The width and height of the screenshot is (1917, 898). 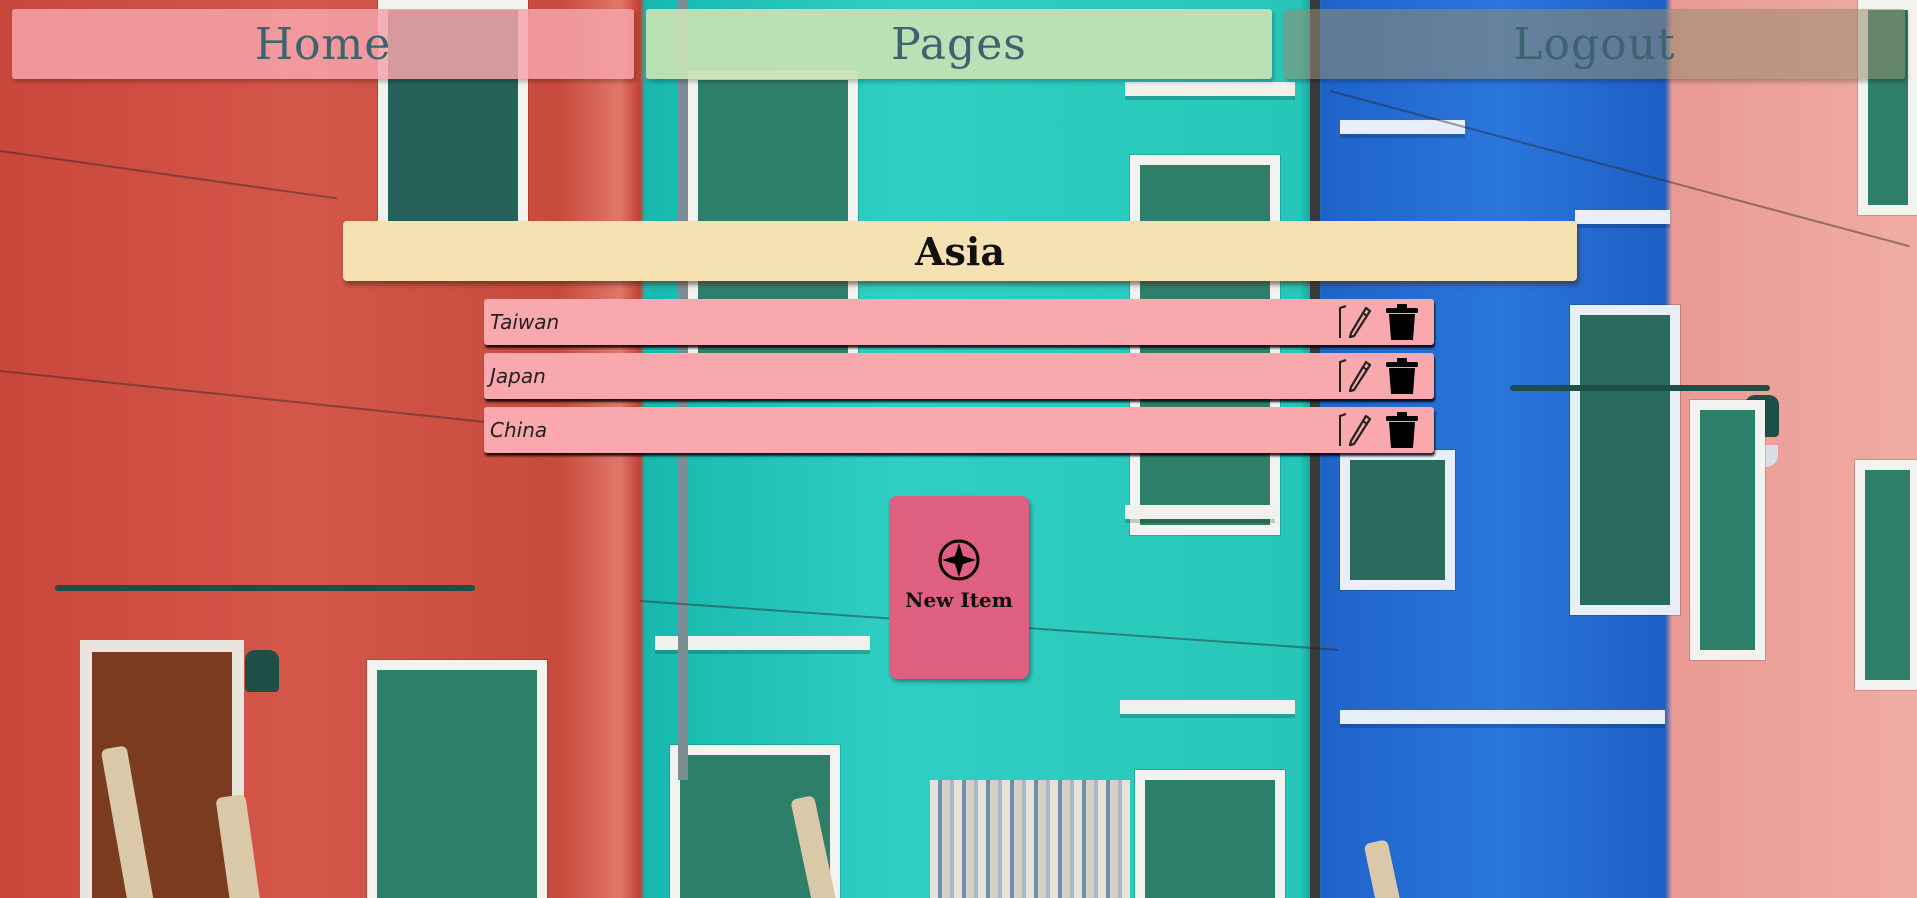 What do you see at coordinates (1030, 839) in the screenshot?
I see `striped-curtain` at bounding box center [1030, 839].